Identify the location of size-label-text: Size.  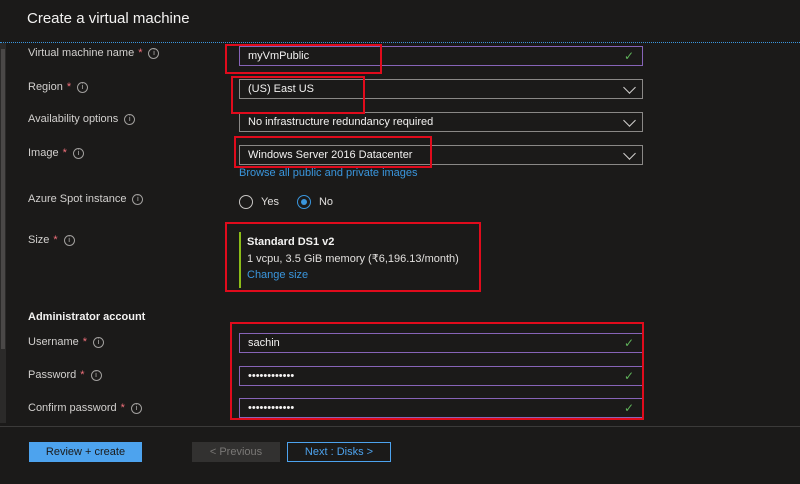
(39, 240).